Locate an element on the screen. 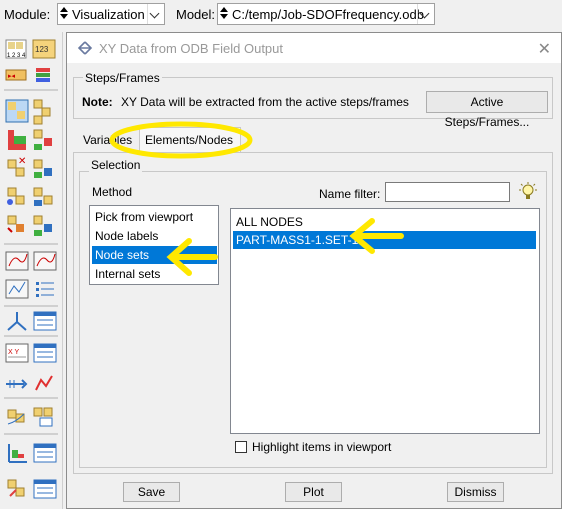 The width and height of the screenshot is (562, 509). create-xy-data-icon is located at coordinates (17, 261).